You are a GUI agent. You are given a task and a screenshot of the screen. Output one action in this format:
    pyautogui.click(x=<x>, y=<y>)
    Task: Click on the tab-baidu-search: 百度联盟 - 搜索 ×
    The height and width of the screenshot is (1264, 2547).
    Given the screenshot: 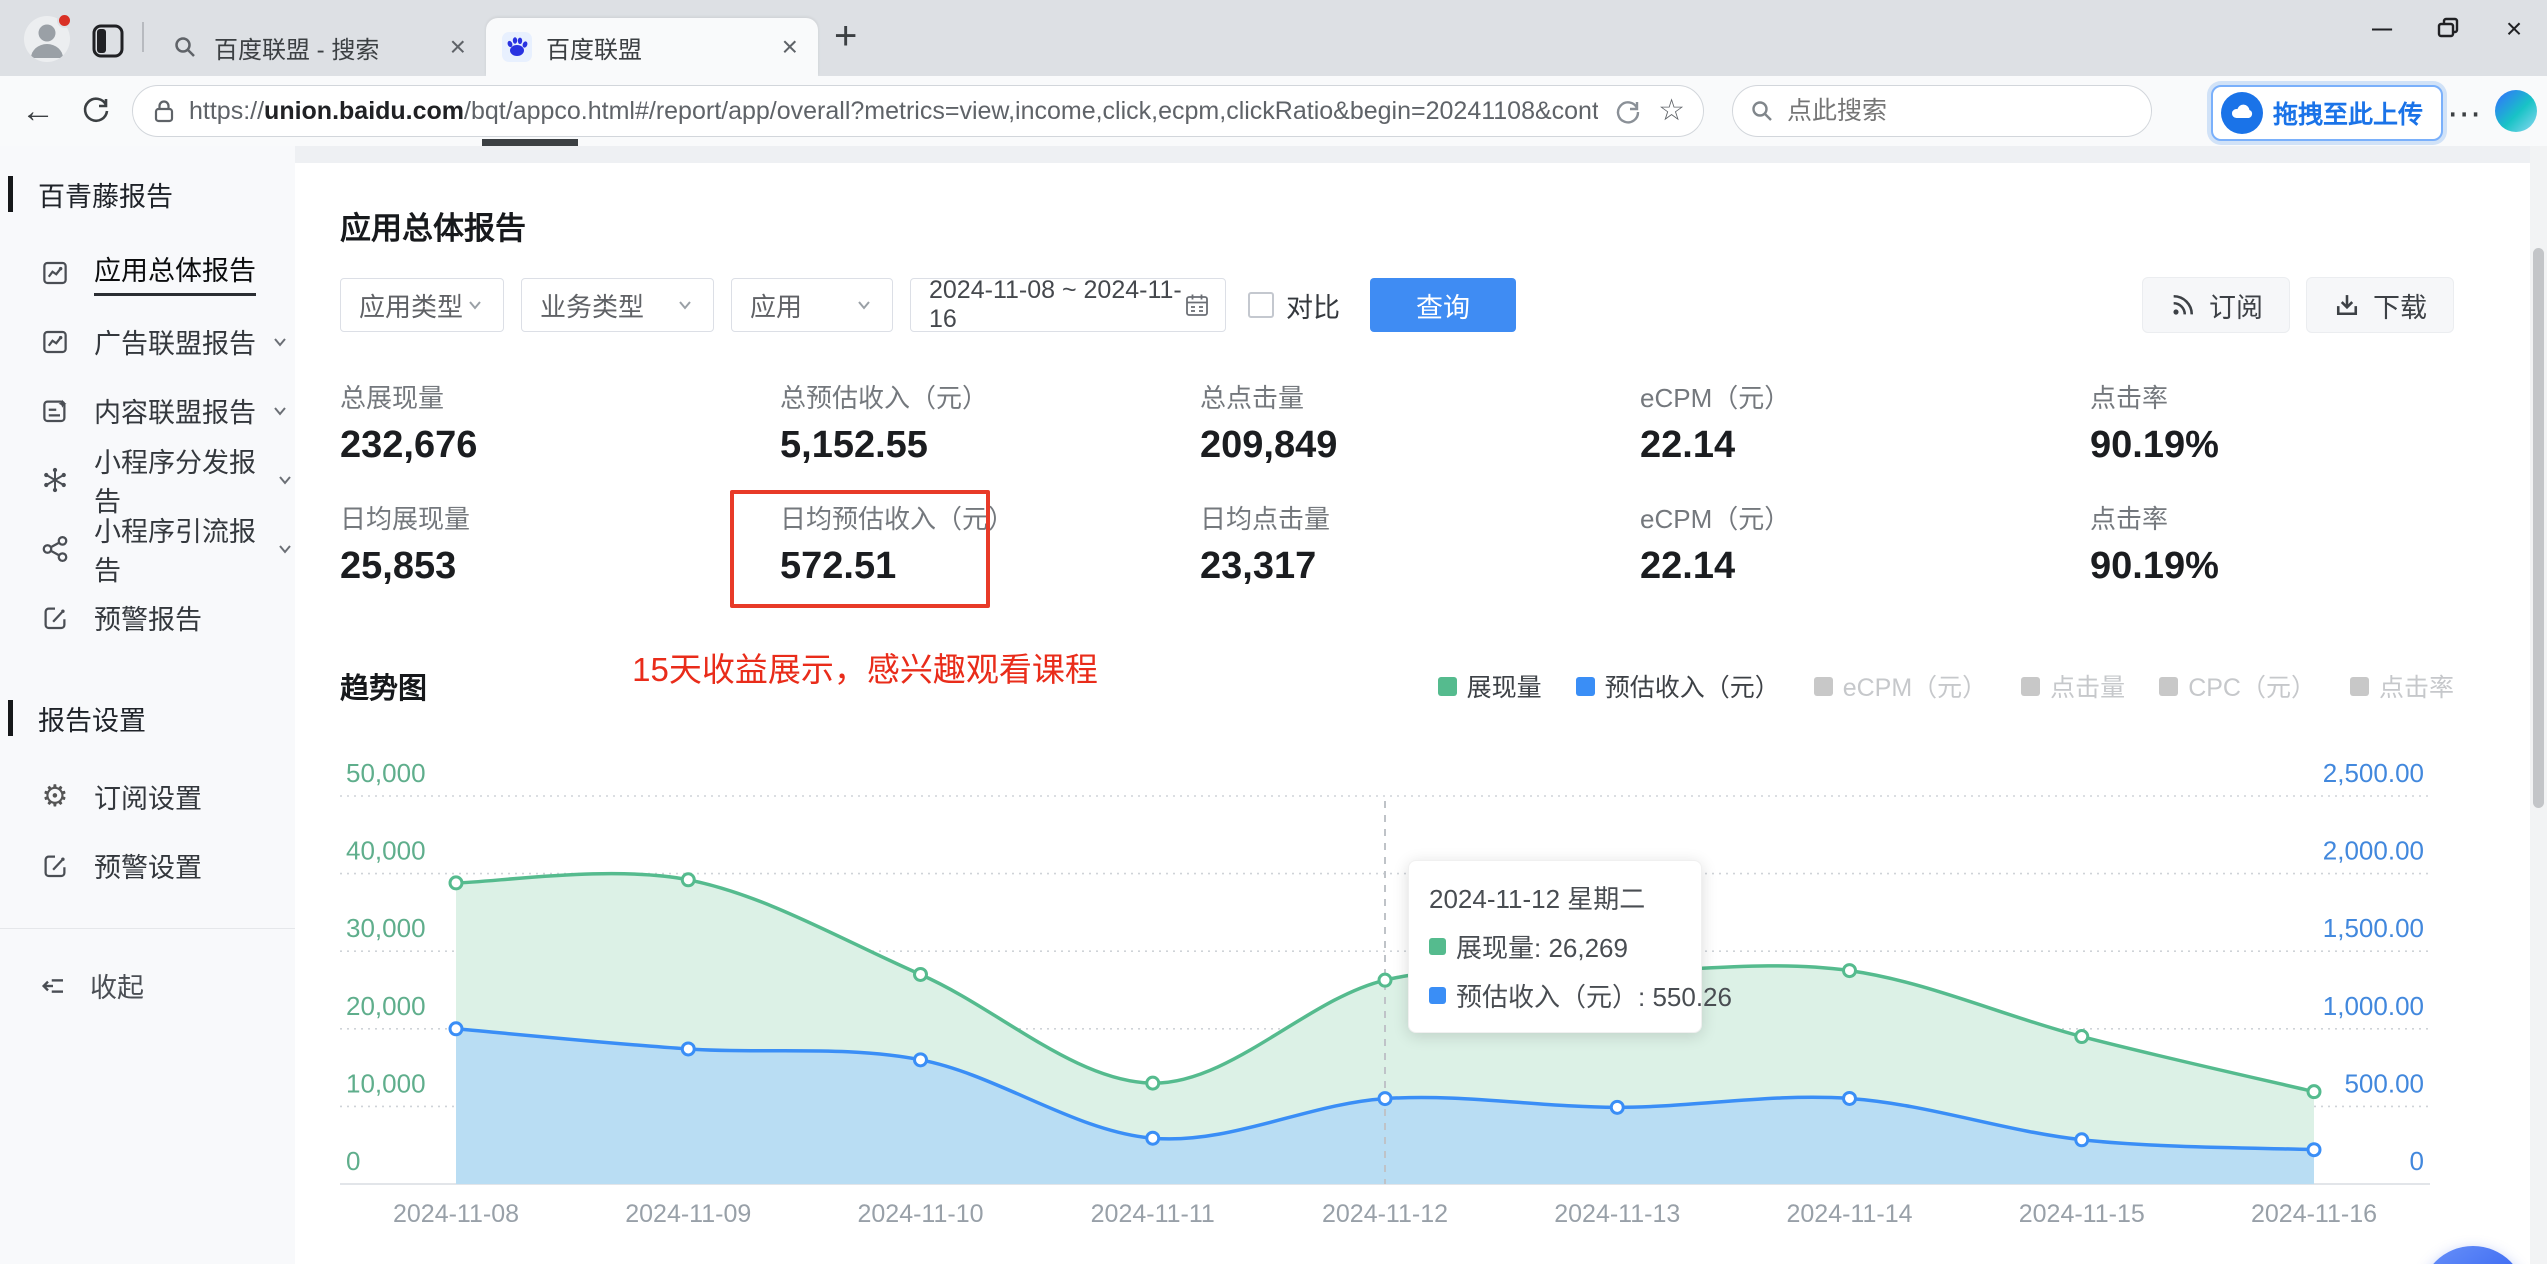 What is the action you would take?
    pyautogui.click(x=320, y=47)
    